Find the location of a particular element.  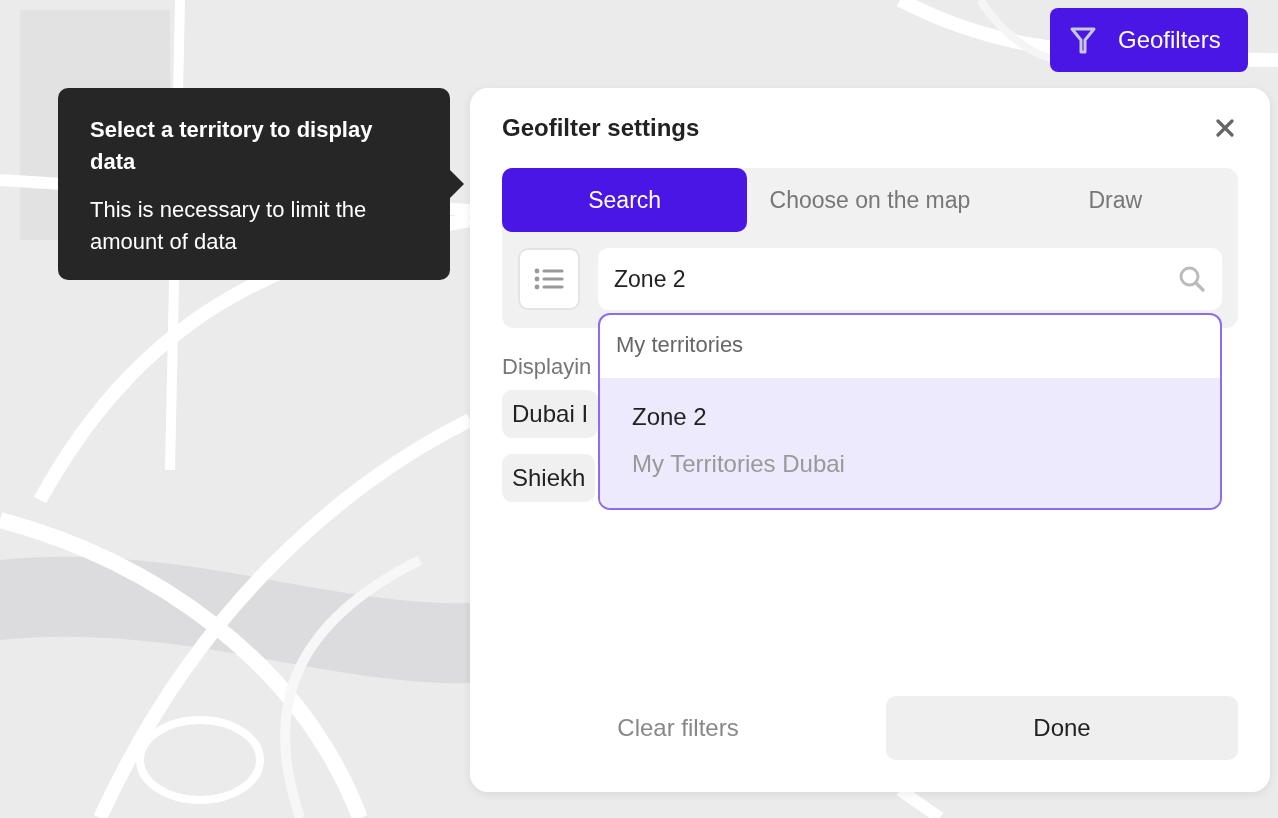

close-icon is located at coordinates (1225, 128).